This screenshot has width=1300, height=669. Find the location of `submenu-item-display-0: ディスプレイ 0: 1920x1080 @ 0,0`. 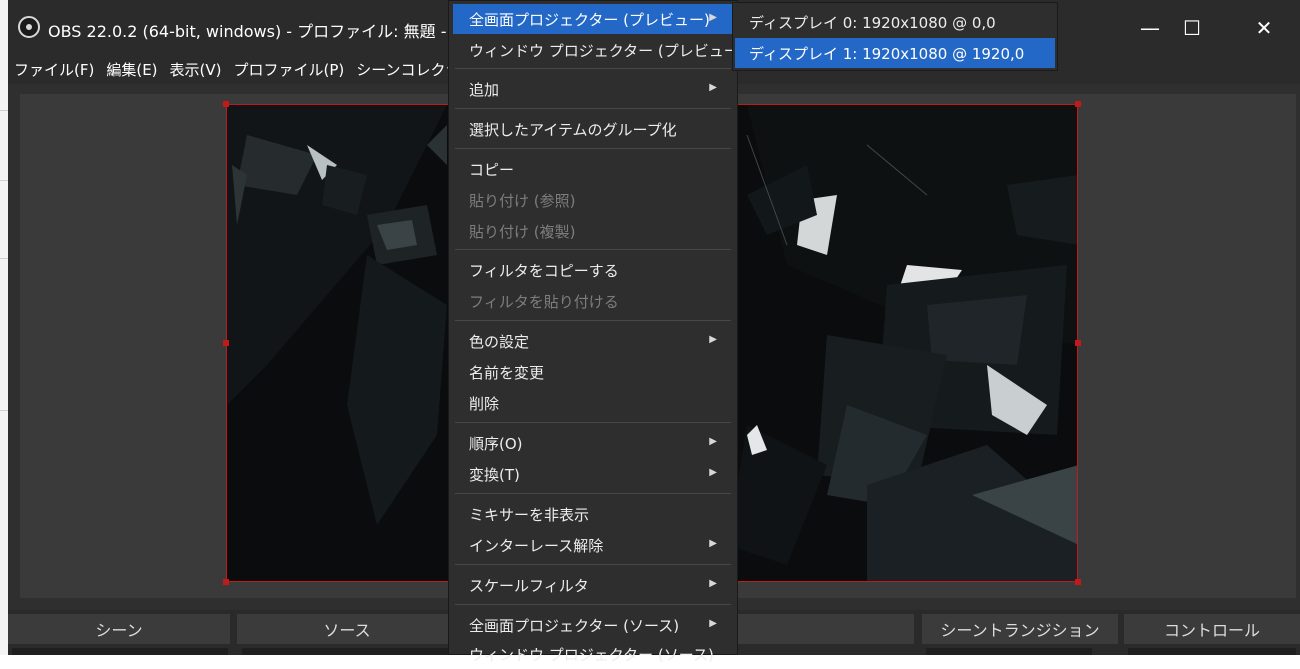

submenu-item-display-0: ディスプレイ 0: 1920x1080 @ 0,0 is located at coordinates (895, 22).